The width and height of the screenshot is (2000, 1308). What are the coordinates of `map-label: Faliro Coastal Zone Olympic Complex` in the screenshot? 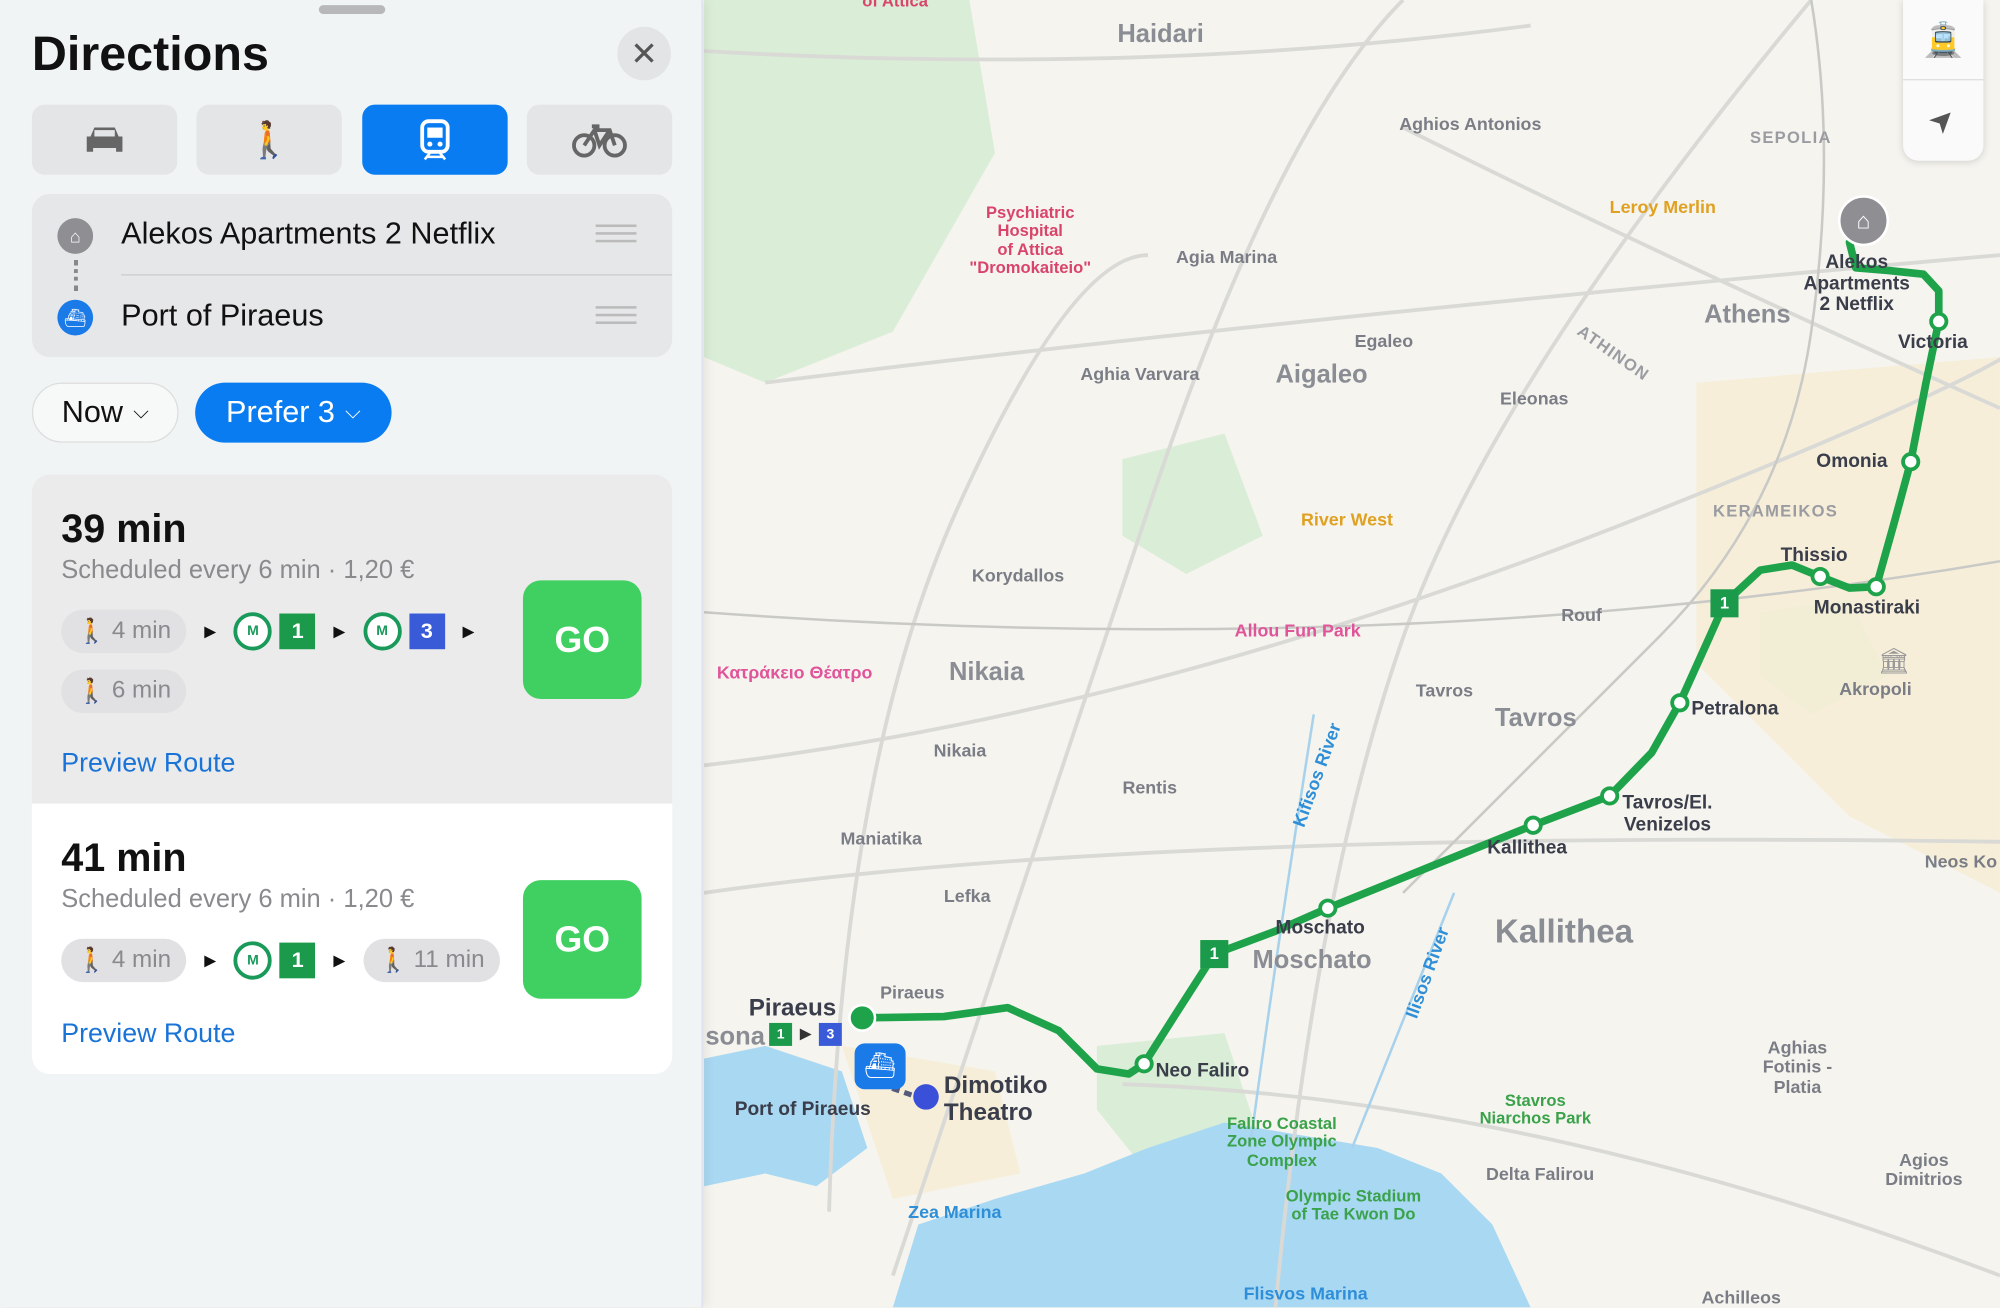 It's located at (1282, 1142).